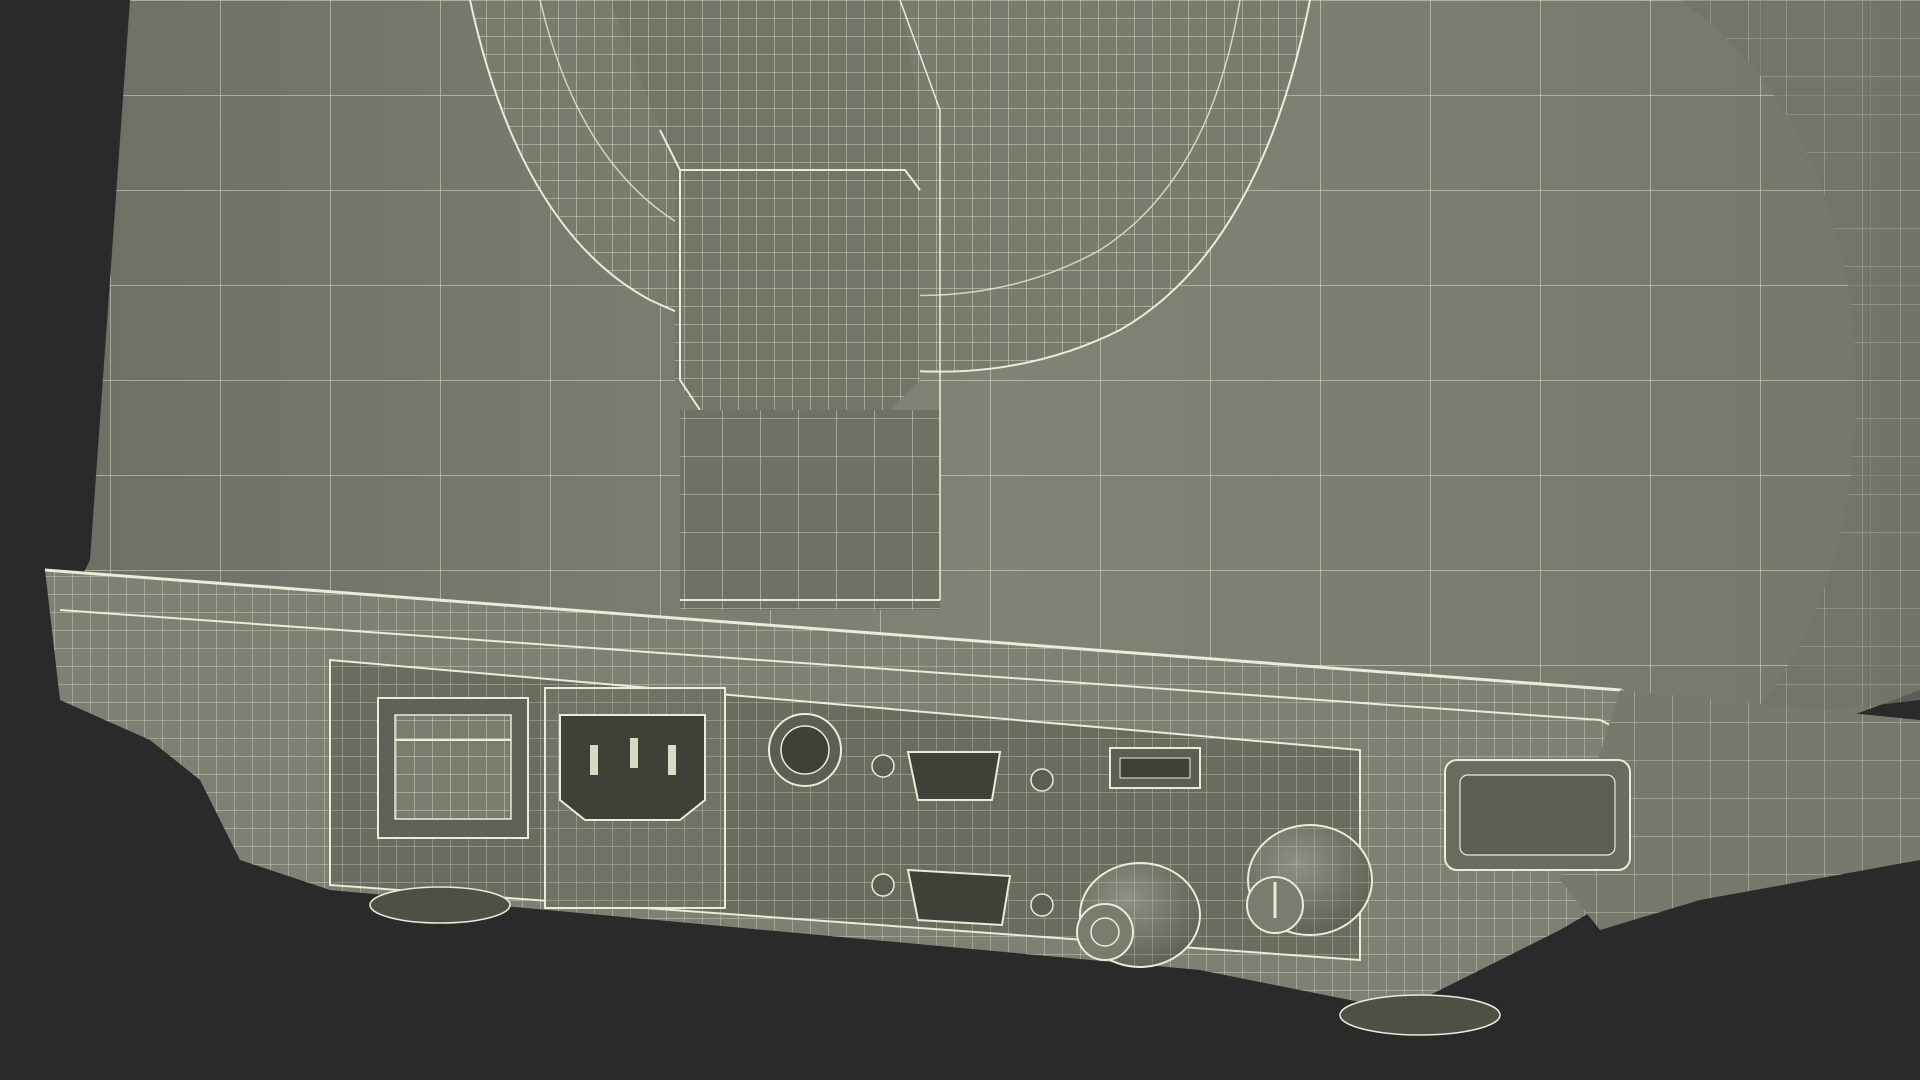  I want to click on knob-right, so click(1309, 880).